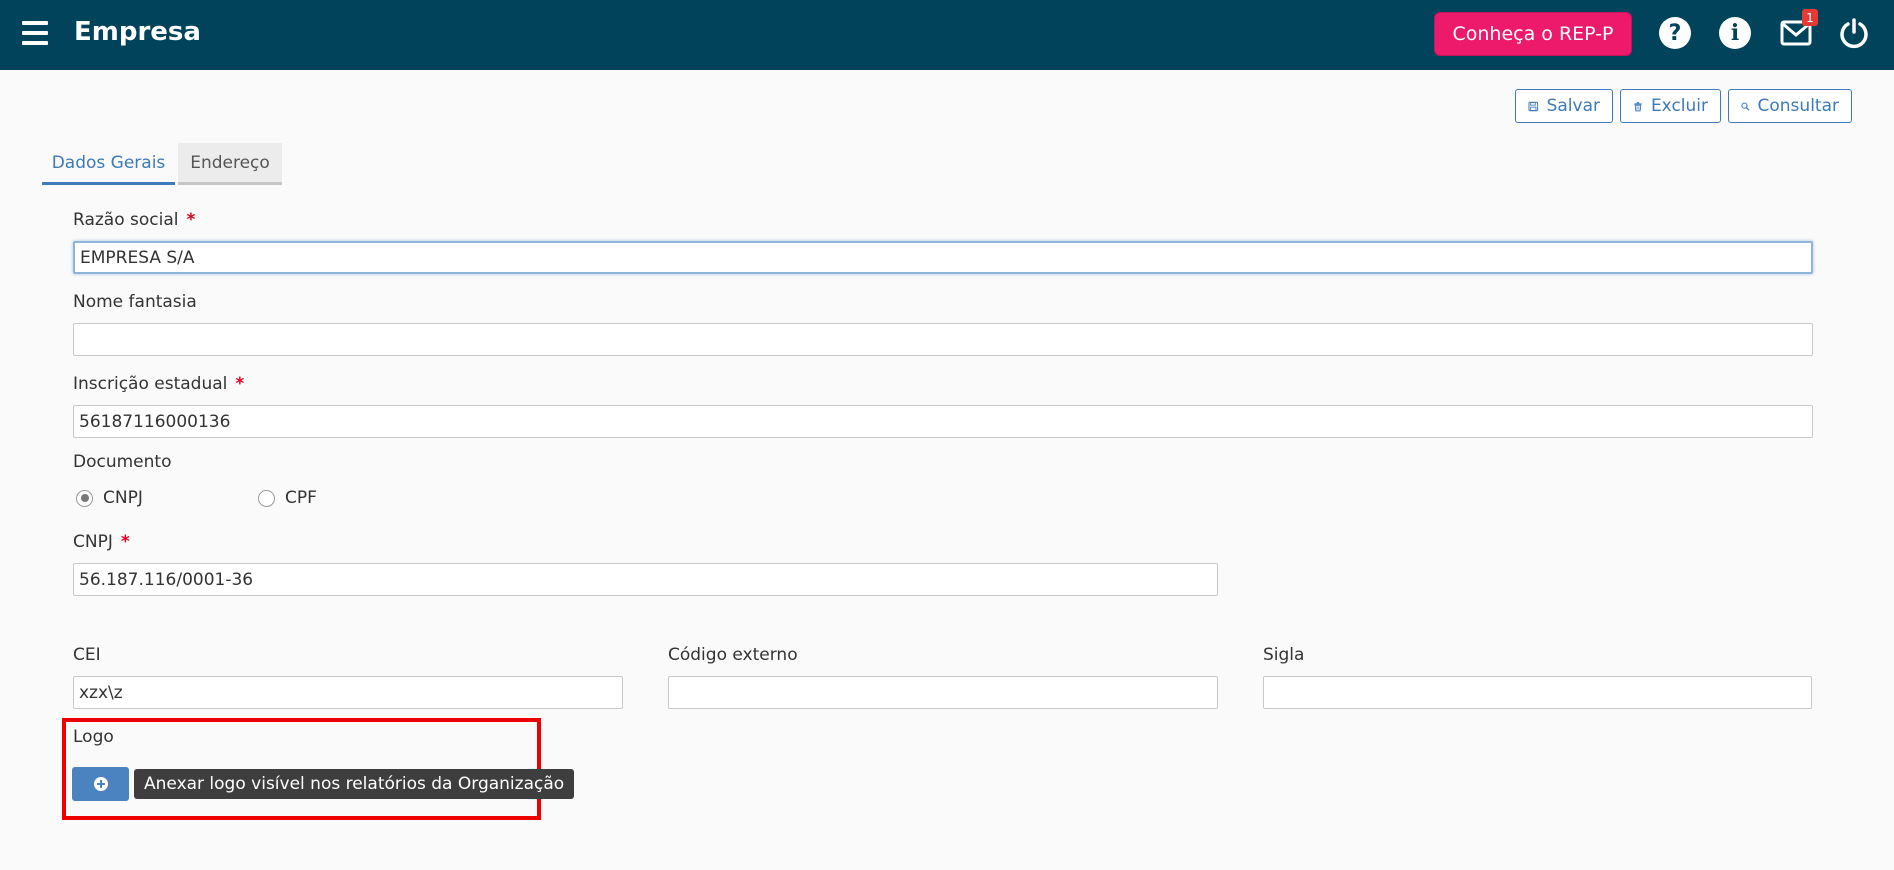 The image size is (1894, 870). I want to click on inscricao-estadual-label: Inscrição estadual *, so click(159, 384).